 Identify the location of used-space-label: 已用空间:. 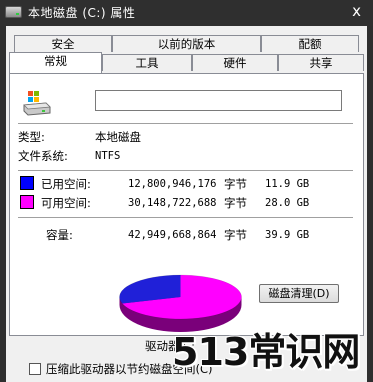
(66, 184).